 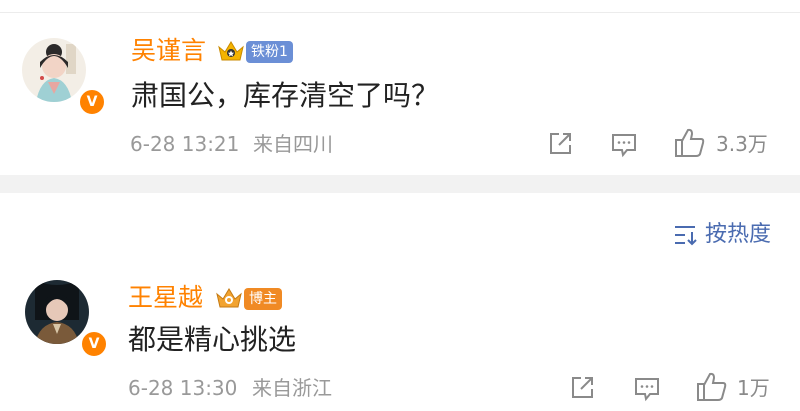 What do you see at coordinates (686, 237) in the screenshot?
I see `sort-icon` at bounding box center [686, 237].